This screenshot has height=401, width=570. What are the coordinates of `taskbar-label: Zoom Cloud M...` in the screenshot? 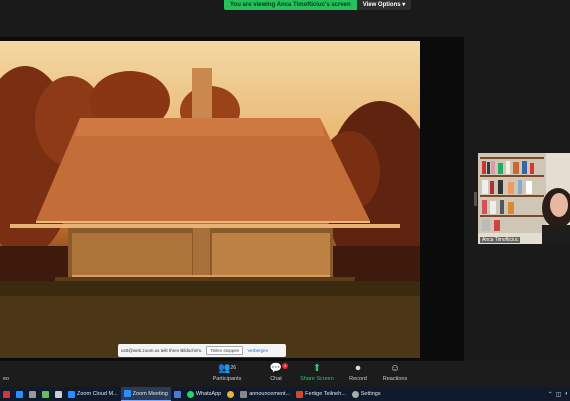 It's located at (97, 394).